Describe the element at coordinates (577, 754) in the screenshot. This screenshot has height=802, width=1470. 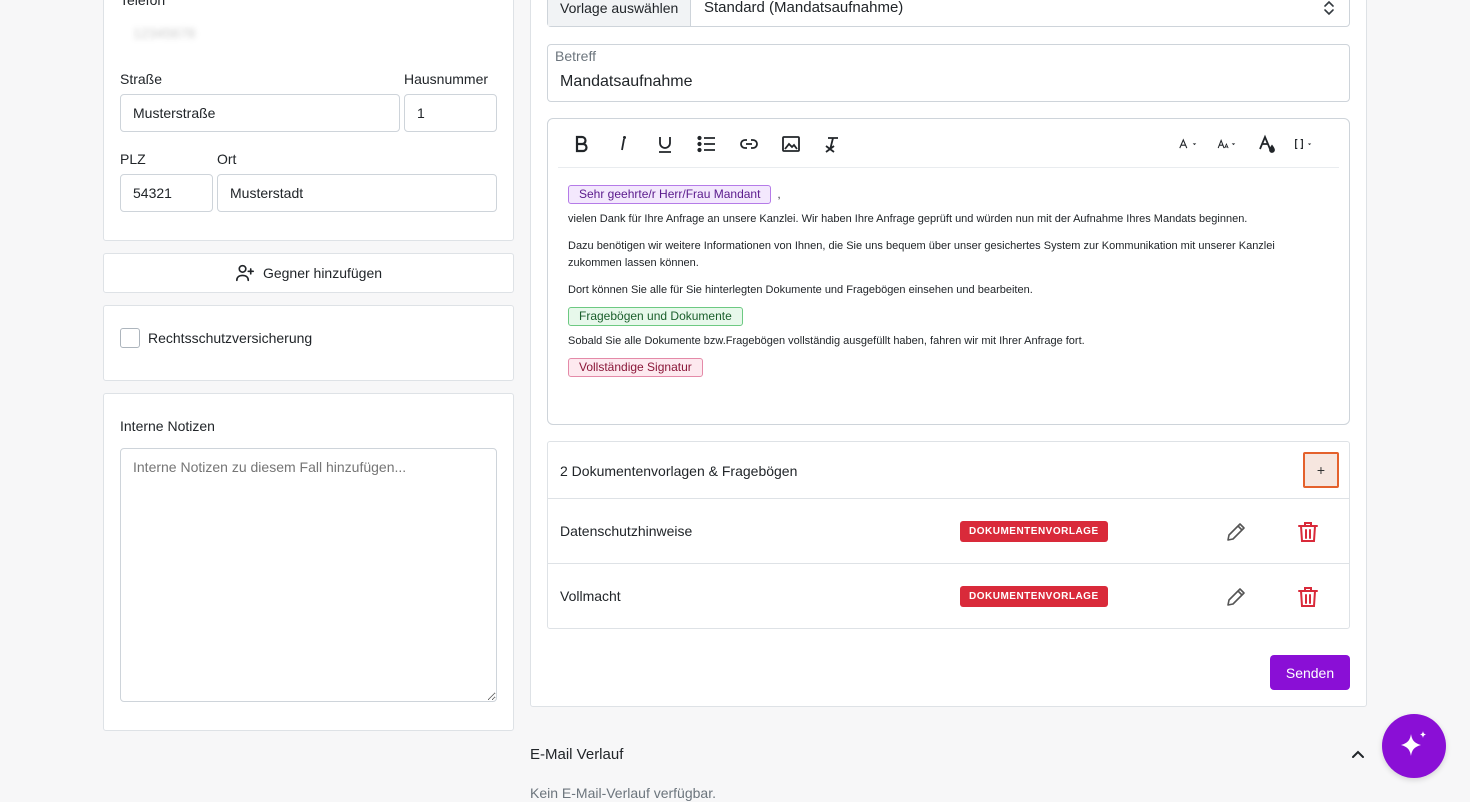
I see `email-history-title: E-Mail Verlauf` at that location.